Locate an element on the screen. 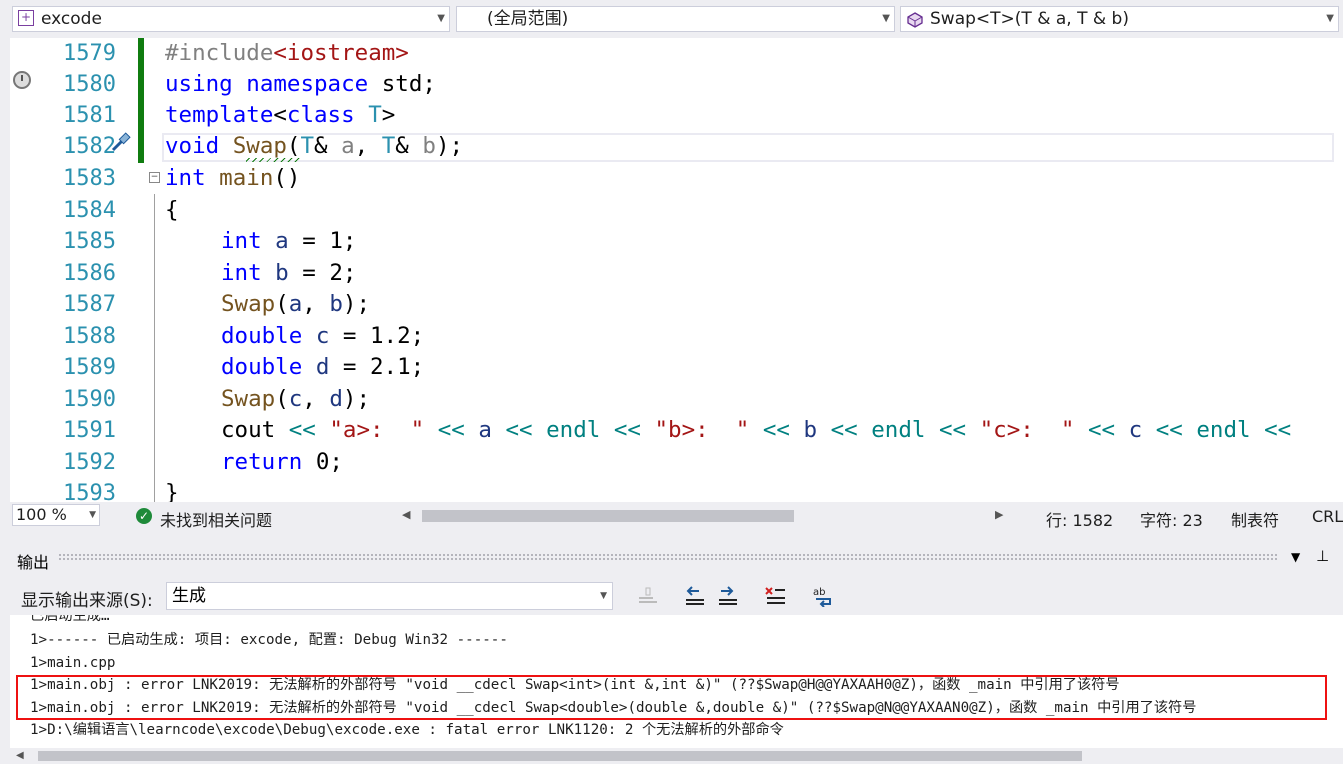  line-number: 1582 is located at coordinates (89, 146).